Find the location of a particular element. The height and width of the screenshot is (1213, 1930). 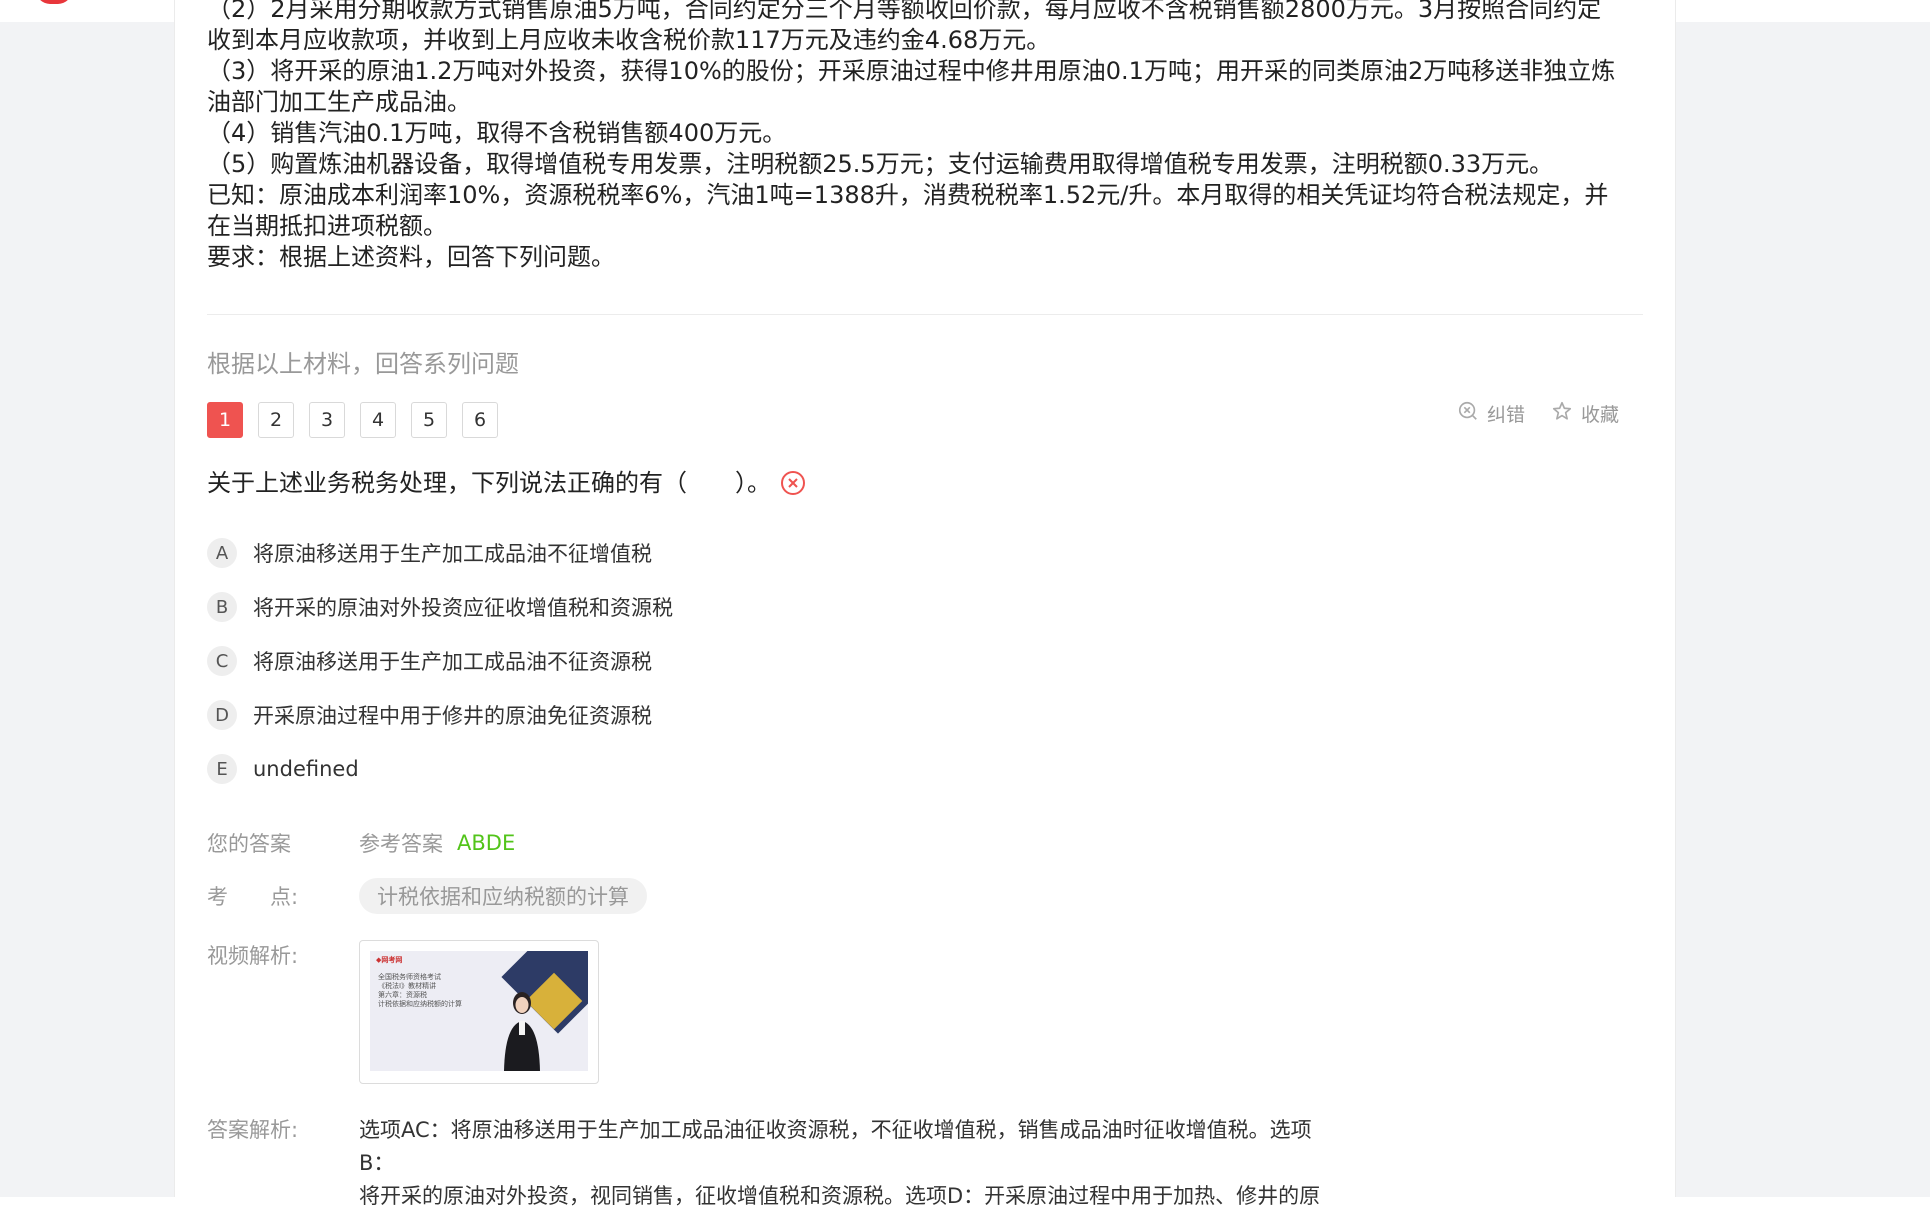

favorite-label: 收藏 is located at coordinates (1599, 415).